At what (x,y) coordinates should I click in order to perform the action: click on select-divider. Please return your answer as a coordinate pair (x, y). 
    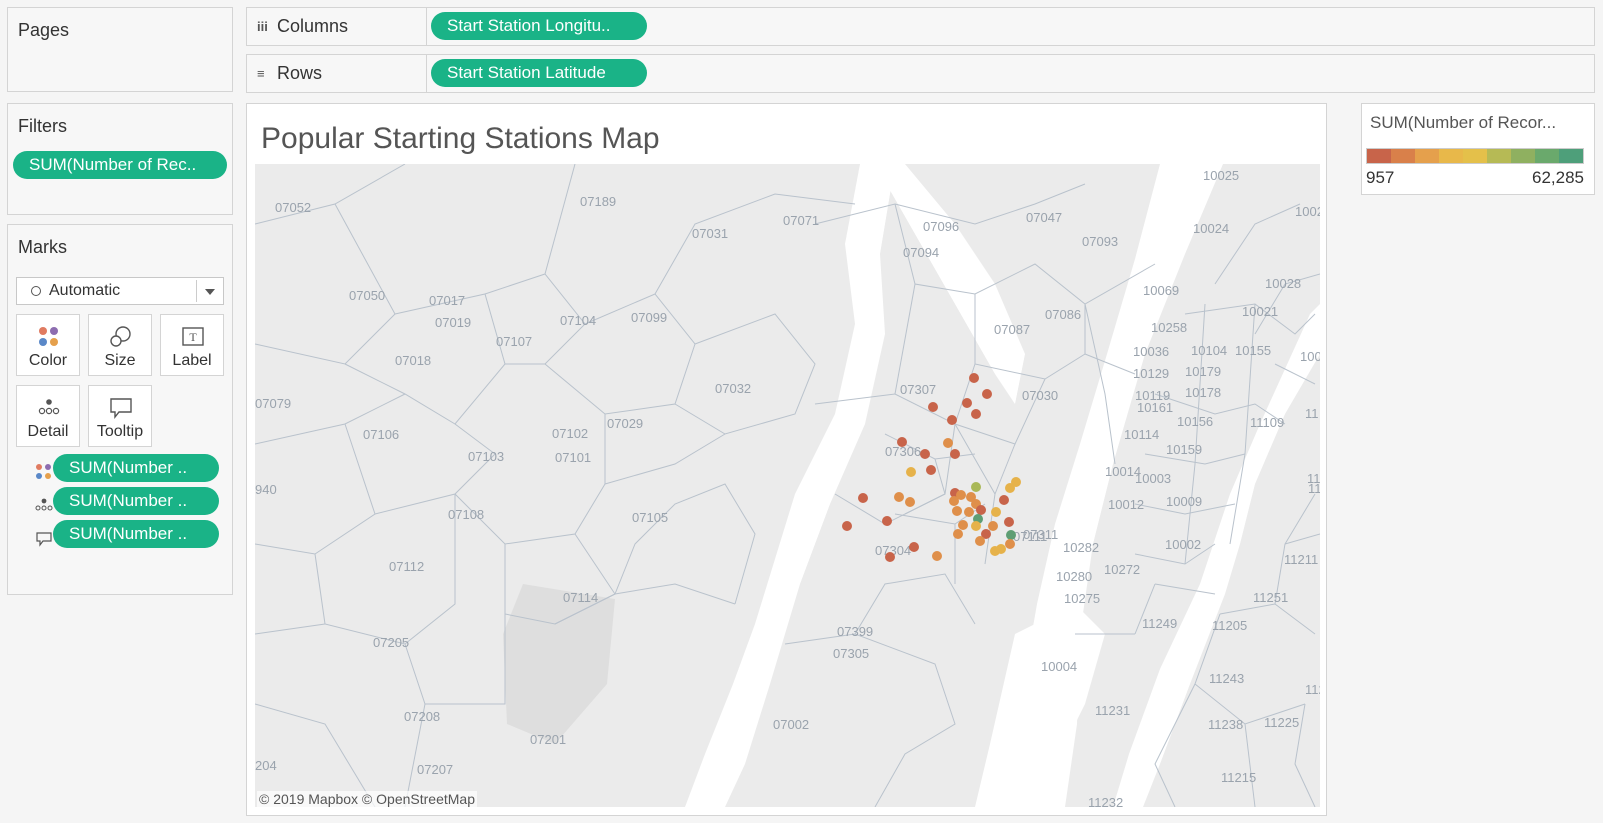
    Looking at the image, I should click on (196, 291).